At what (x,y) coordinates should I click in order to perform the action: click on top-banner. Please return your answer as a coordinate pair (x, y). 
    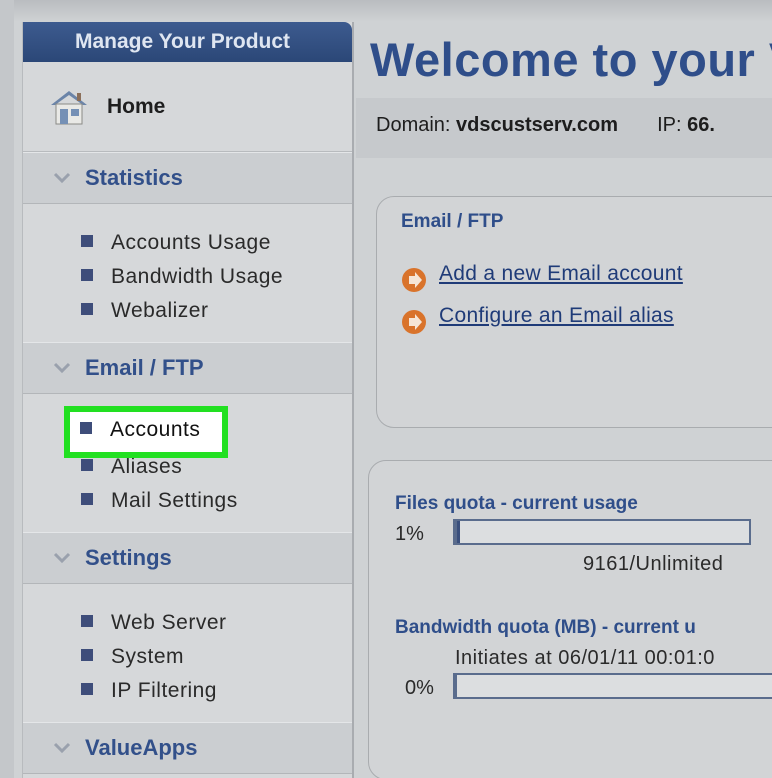
    Looking at the image, I should click on (386, 11).